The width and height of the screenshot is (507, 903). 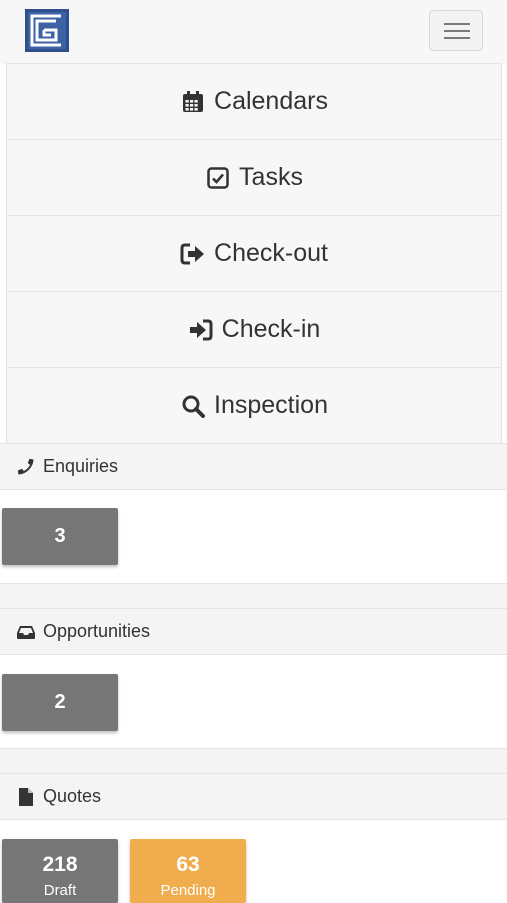 I want to click on quotes-draft-tile: 218 Draft, so click(x=60, y=871).